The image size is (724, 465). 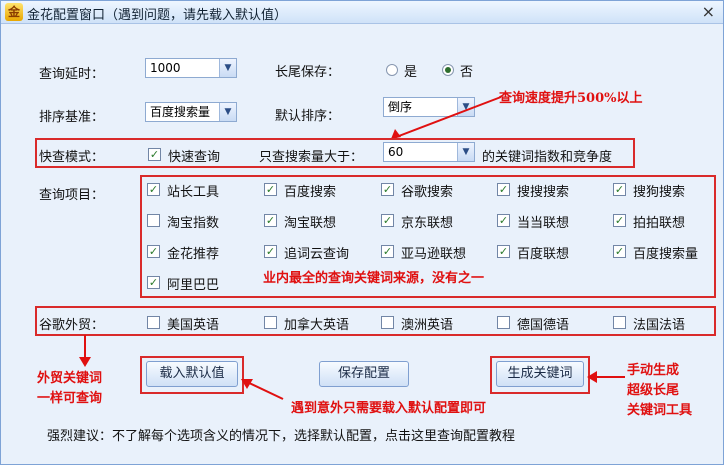 I want to click on default-sort-label: 默认排序：, so click(x=308, y=116).